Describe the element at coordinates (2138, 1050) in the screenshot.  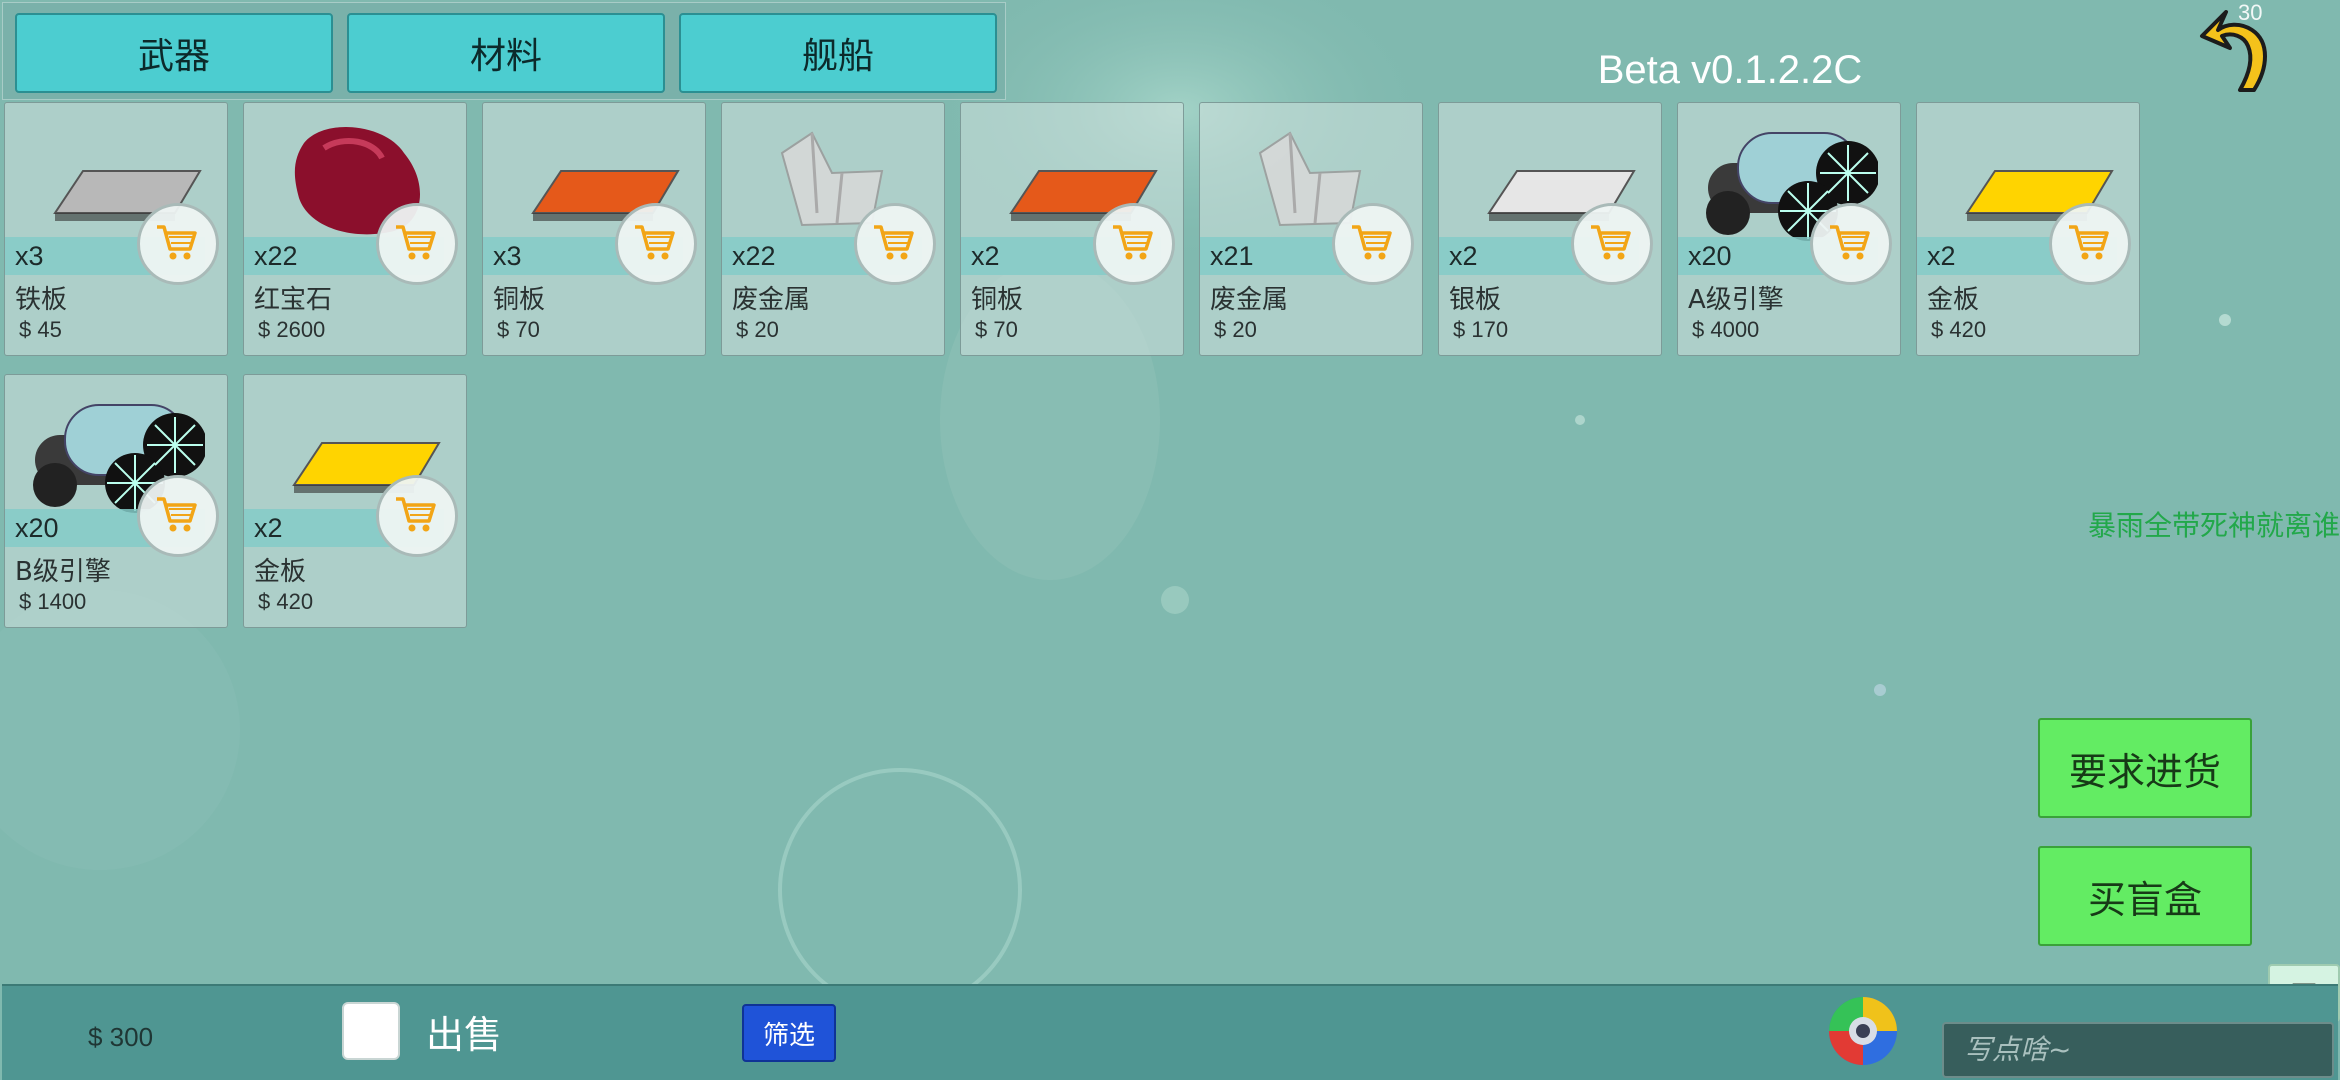
I see `chat-input: 写点啥~` at that location.